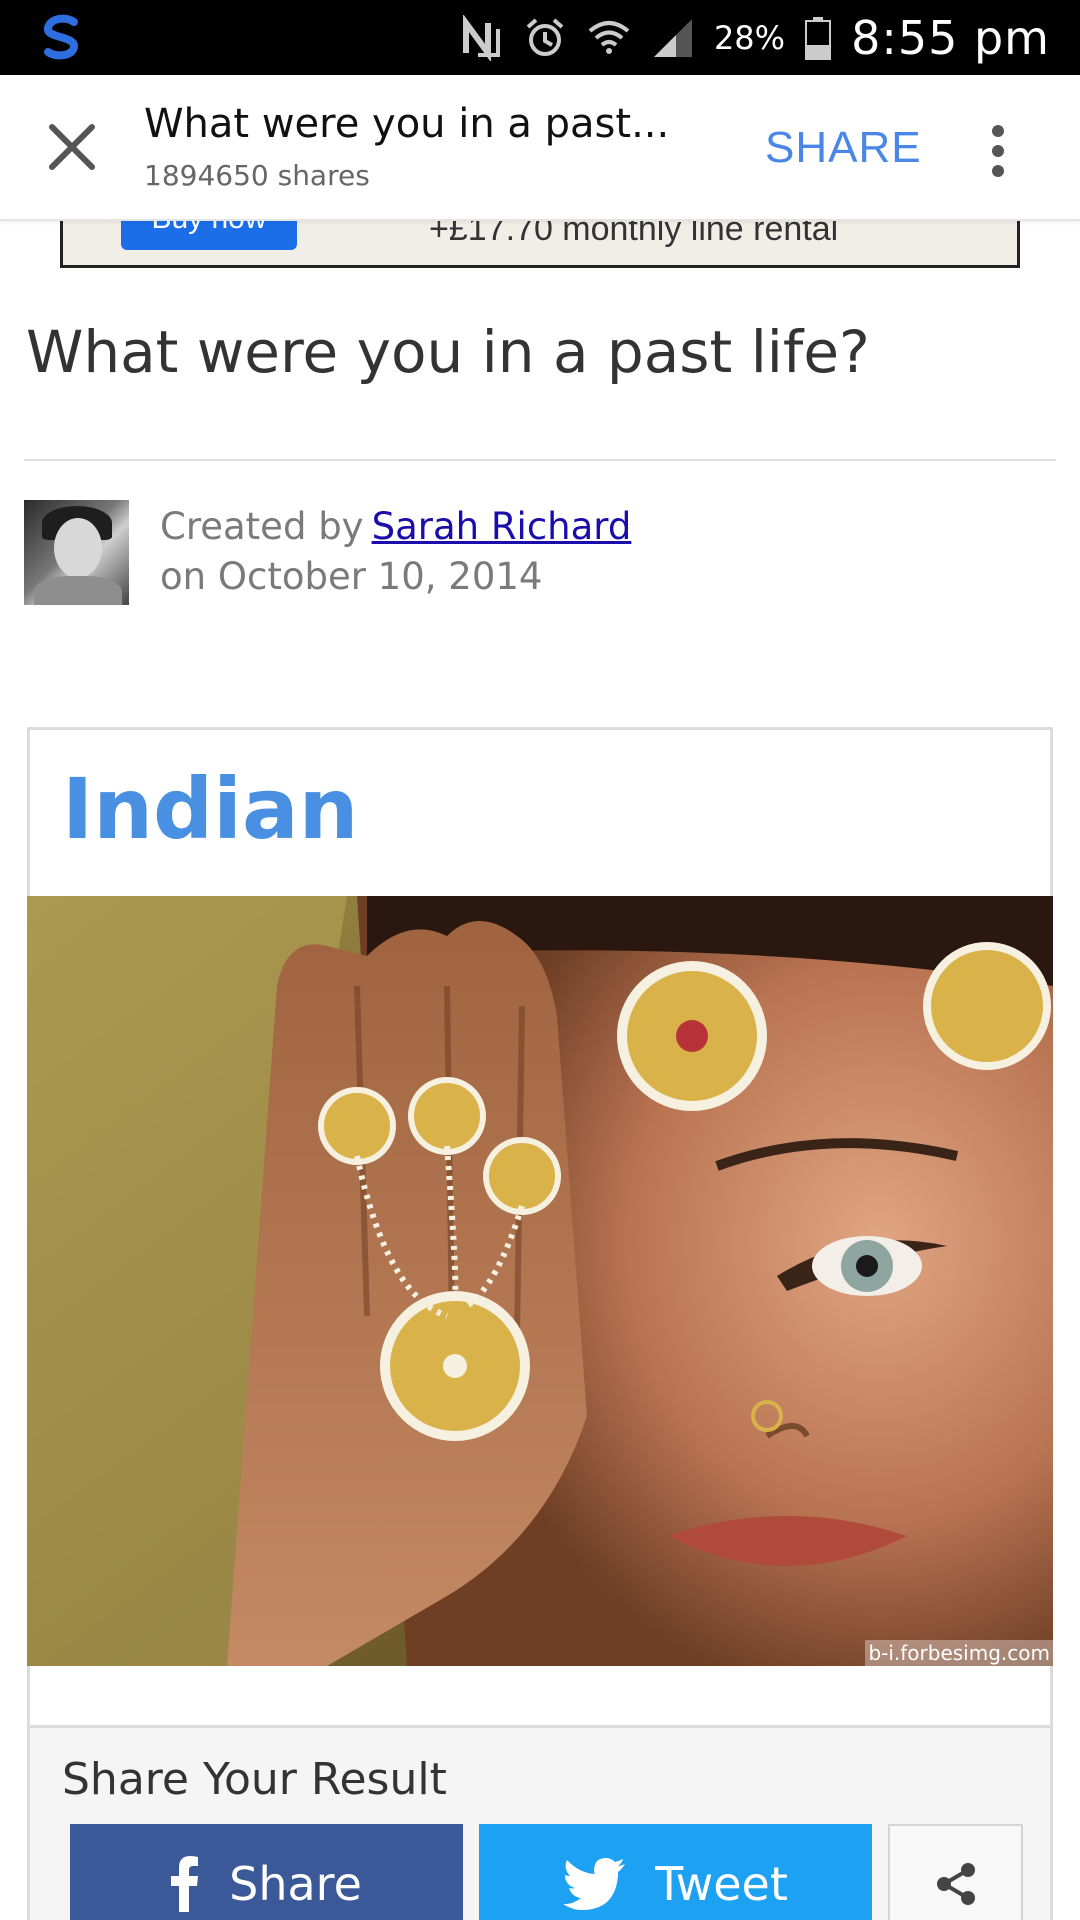 The height and width of the screenshot is (1920, 1080). What do you see at coordinates (955, 1884) in the screenshot?
I see `share-icon` at bounding box center [955, 1884].